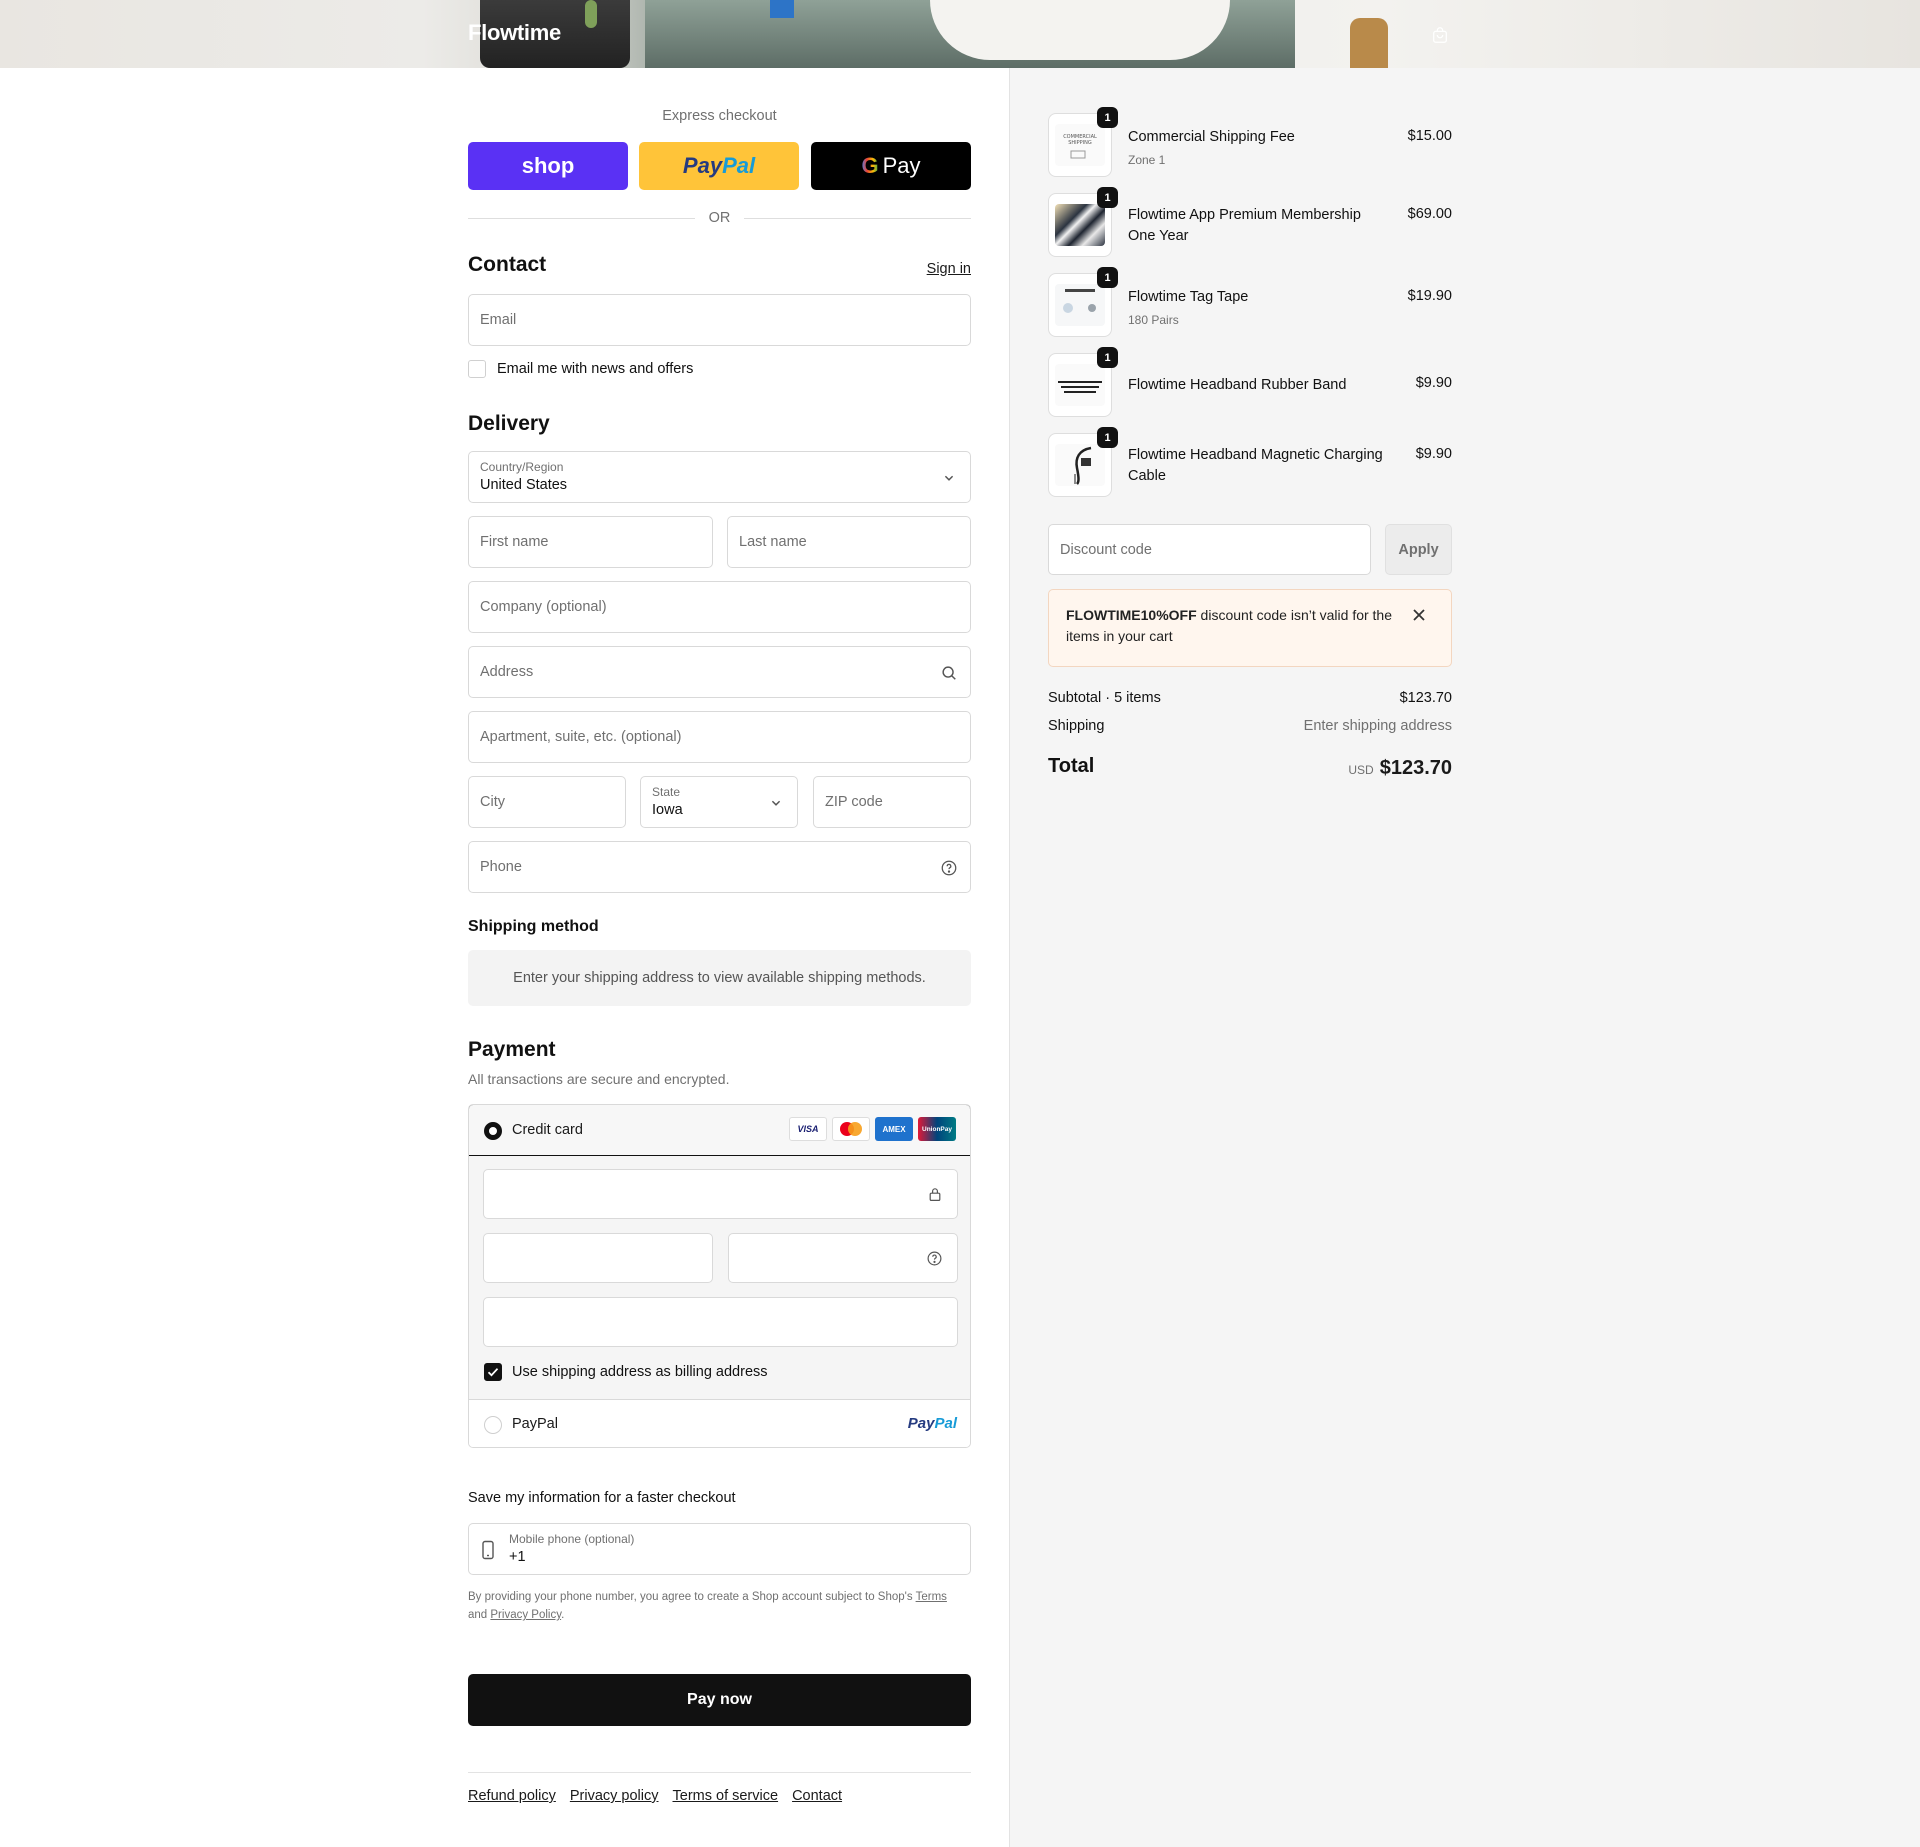 This screenshot has height=1847, width=1920. I want to click on cart-item: 1 Flowtime Headband Rubber Band $9.90, so click(1250, 383).